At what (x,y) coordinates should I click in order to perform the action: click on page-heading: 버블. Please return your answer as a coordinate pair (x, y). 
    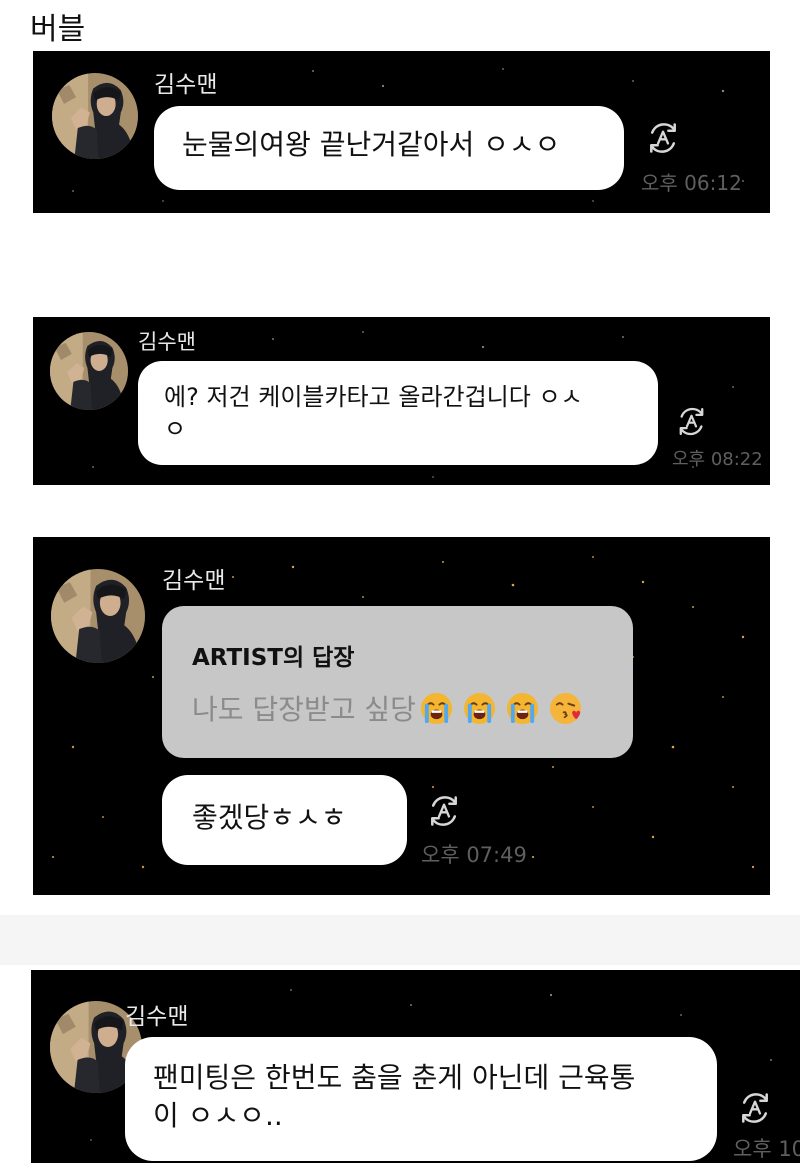
    Looking at the image, I should click on (58, 29).